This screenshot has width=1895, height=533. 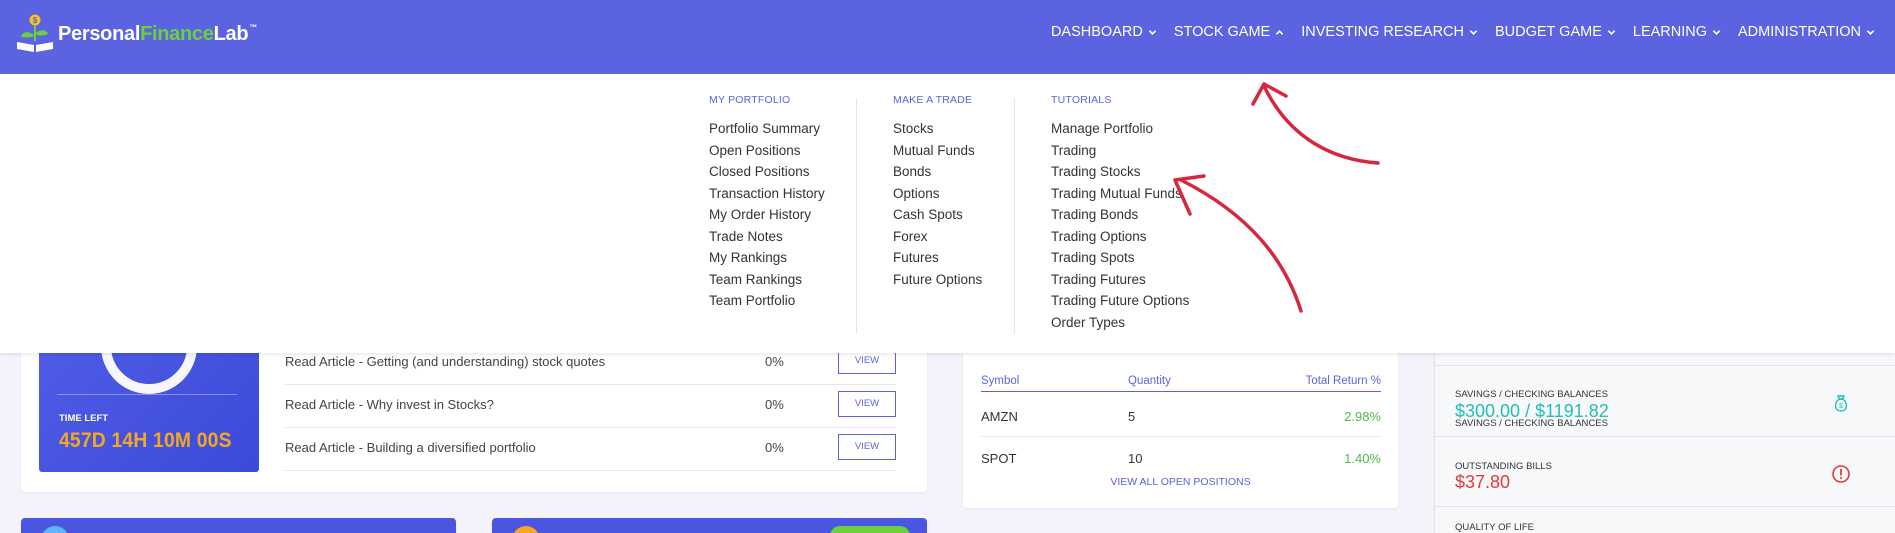 What do you see at coordinates (1362, 458) in the screenshot?
I see `position-return: 1.40%` at bounding box center [1362, 458].